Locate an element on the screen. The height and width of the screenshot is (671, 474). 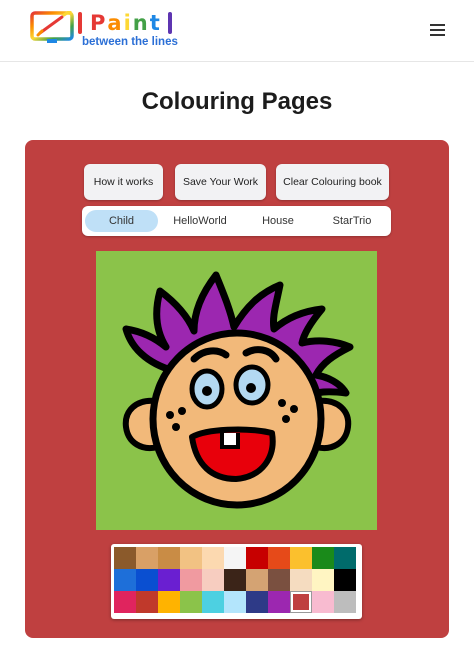
monitor-logo-icon is located at coordinates (52, 27).